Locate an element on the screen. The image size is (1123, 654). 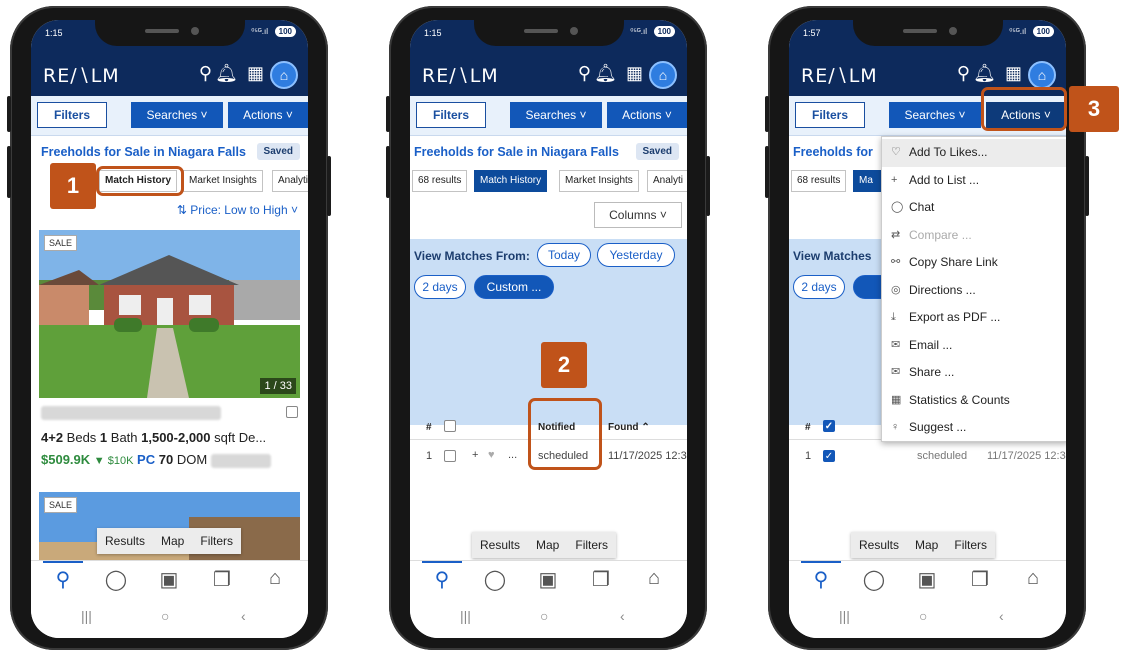
row-checkbox: ✓ is located at coordinates (829, 456).